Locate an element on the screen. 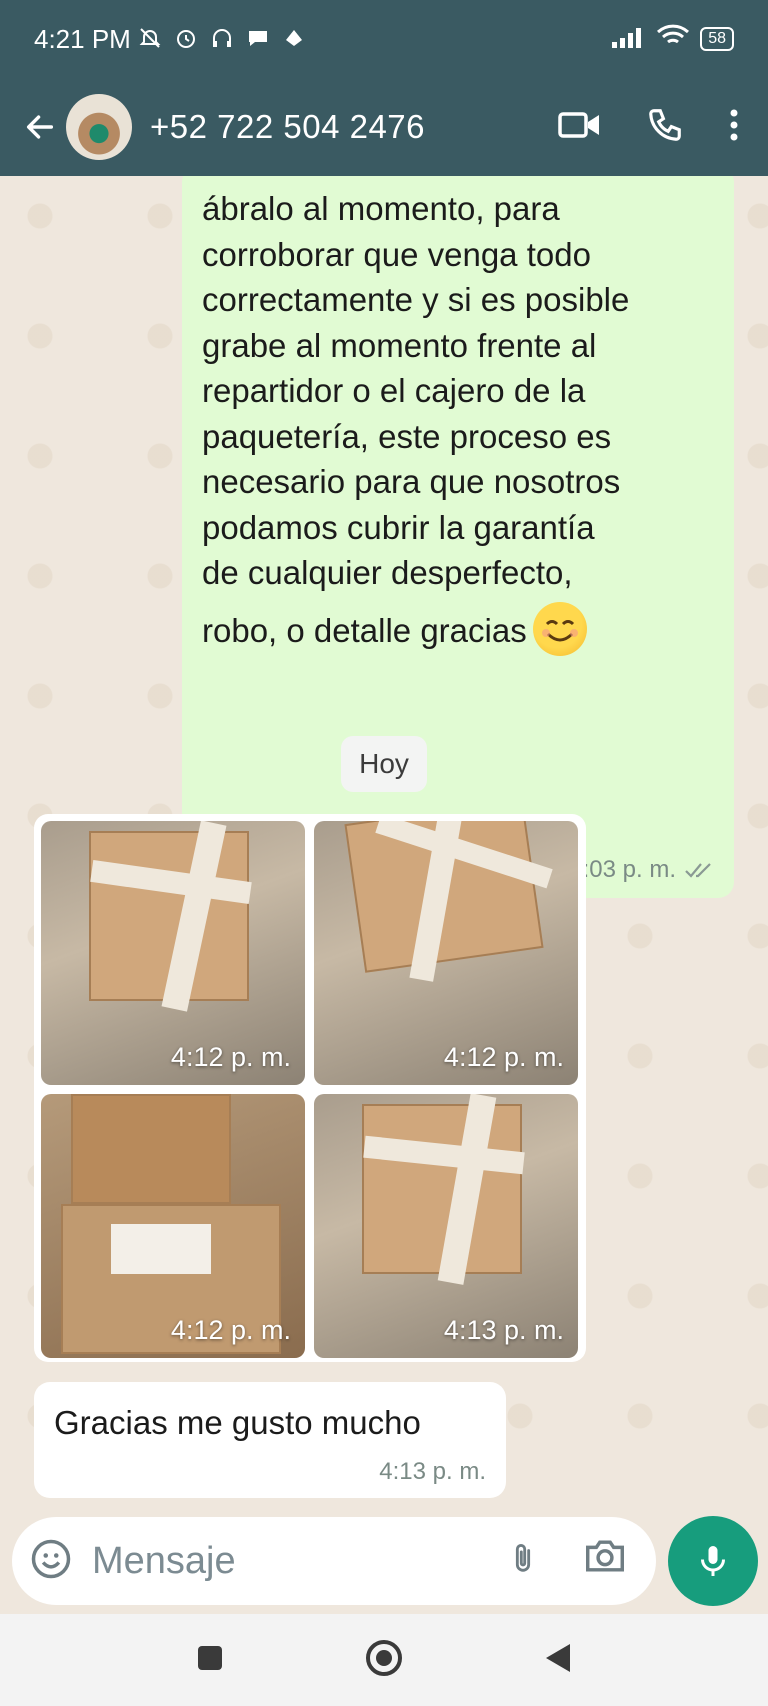 This screenshot has width=768, height=1706. message-composer: Mensaje is located at coordinates (334, 1561).